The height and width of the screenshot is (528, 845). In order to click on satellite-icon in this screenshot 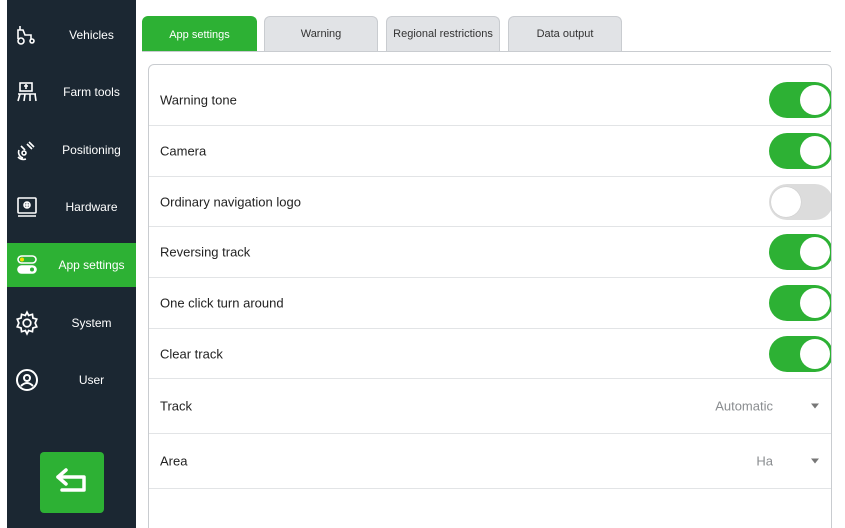, I will do `click(27, 150)`.